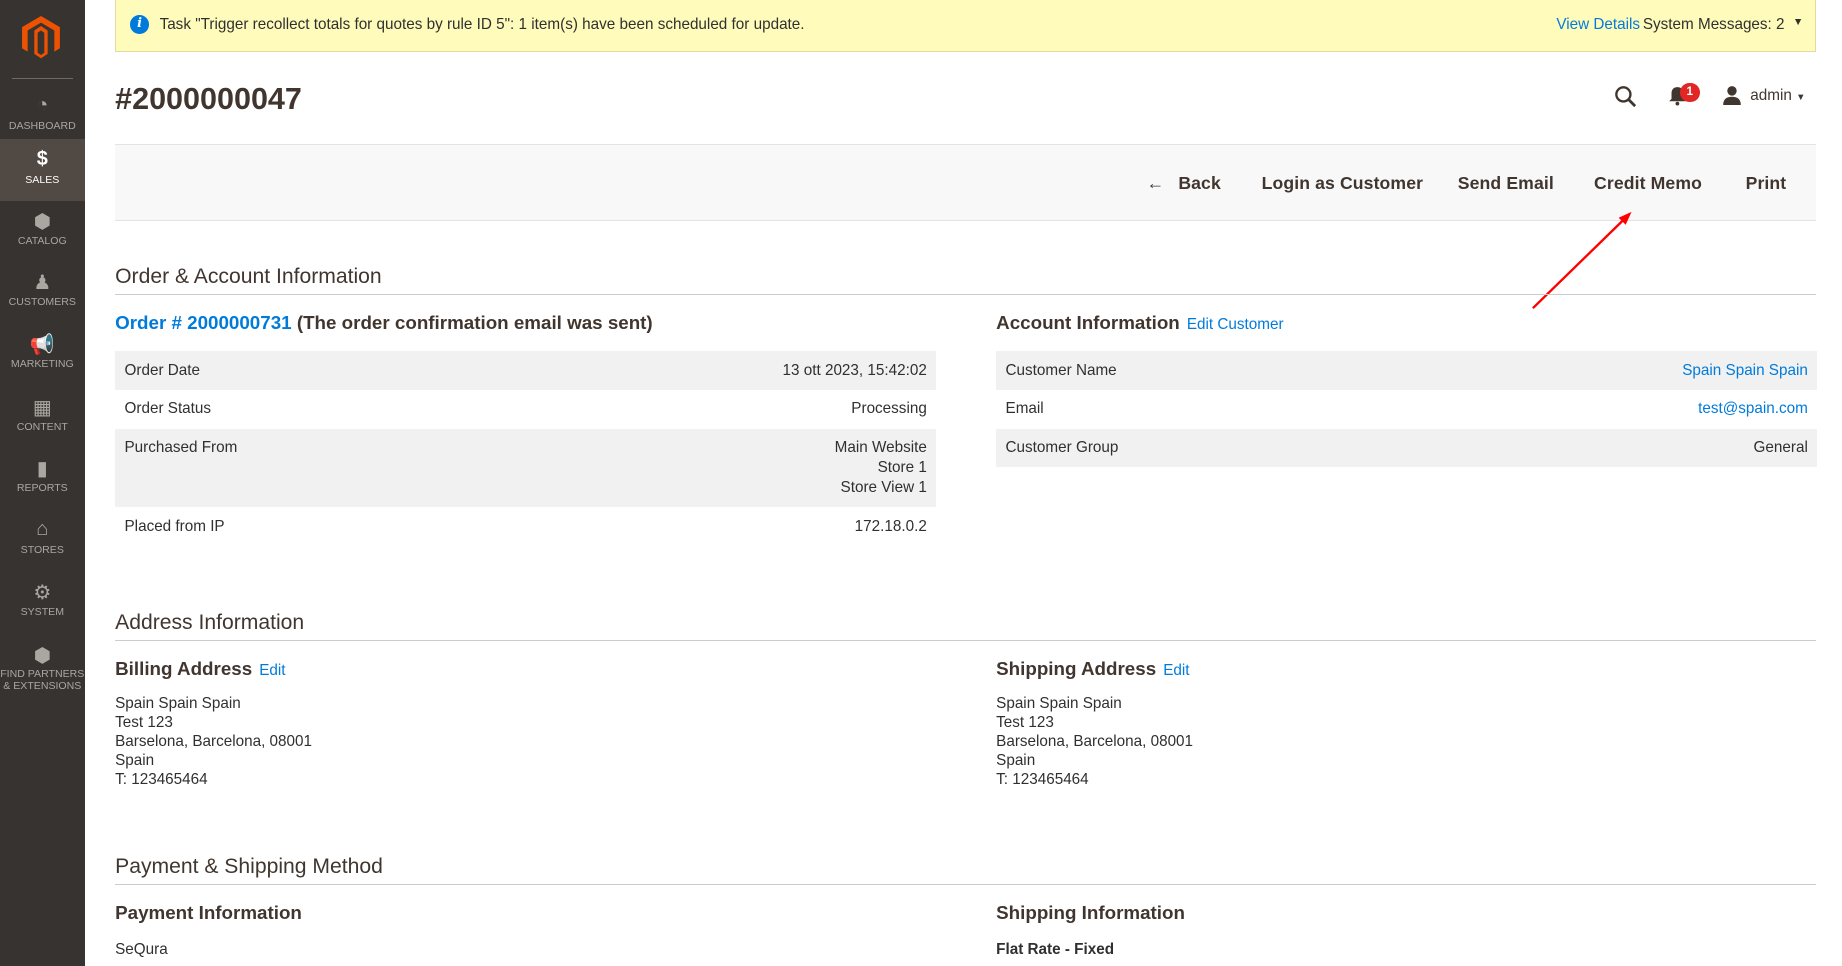 This screenshot has height=966, width=1842. What do you see at coordinates (474, 323) in the screenshot?
I see `order-note: (The order confirmation email was sent)` at bounding box center [474, 323].